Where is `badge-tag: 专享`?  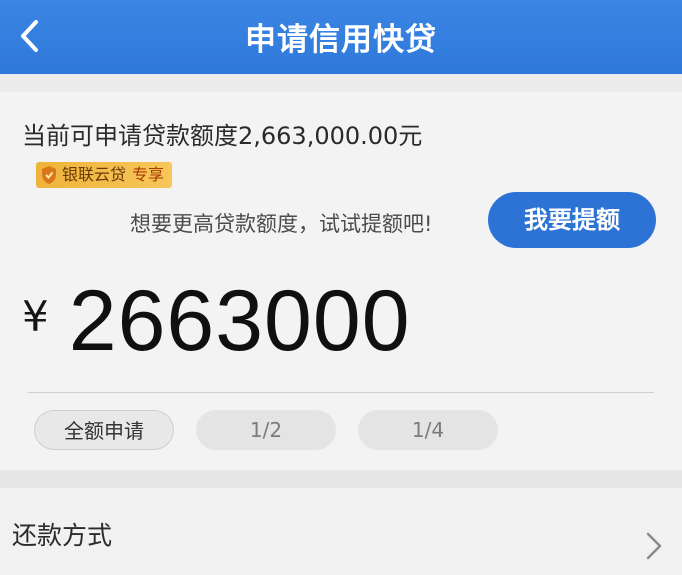 badge-tag: 专享 is located at coordinates (148, 174).